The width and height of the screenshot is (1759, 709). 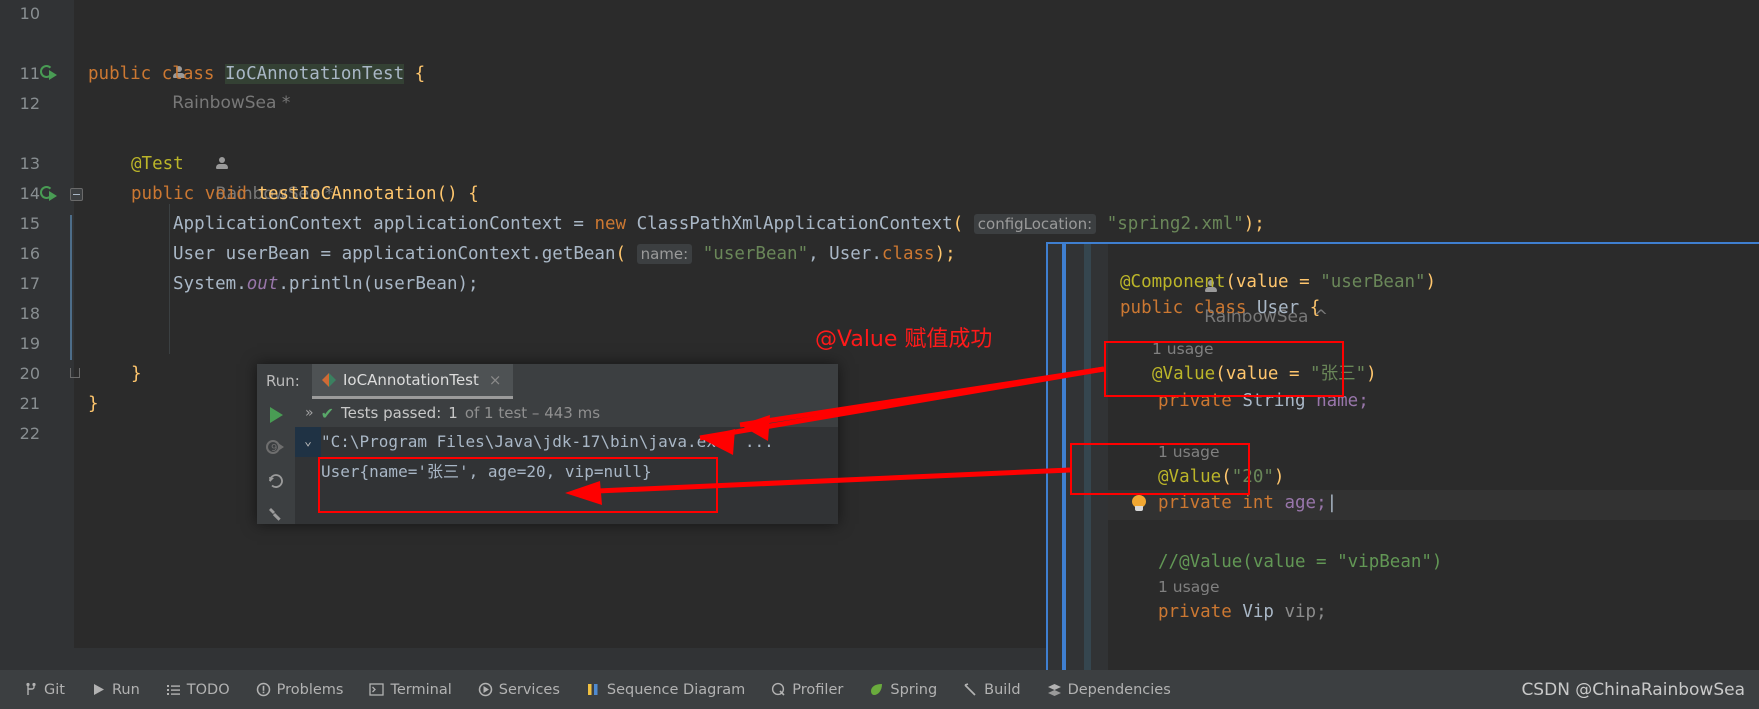 What do you see at coordinates (904, 339) in the screenshot?
I see `annotation-value-success-text: @Value 赋值成功` at bounding box center [904, 339].